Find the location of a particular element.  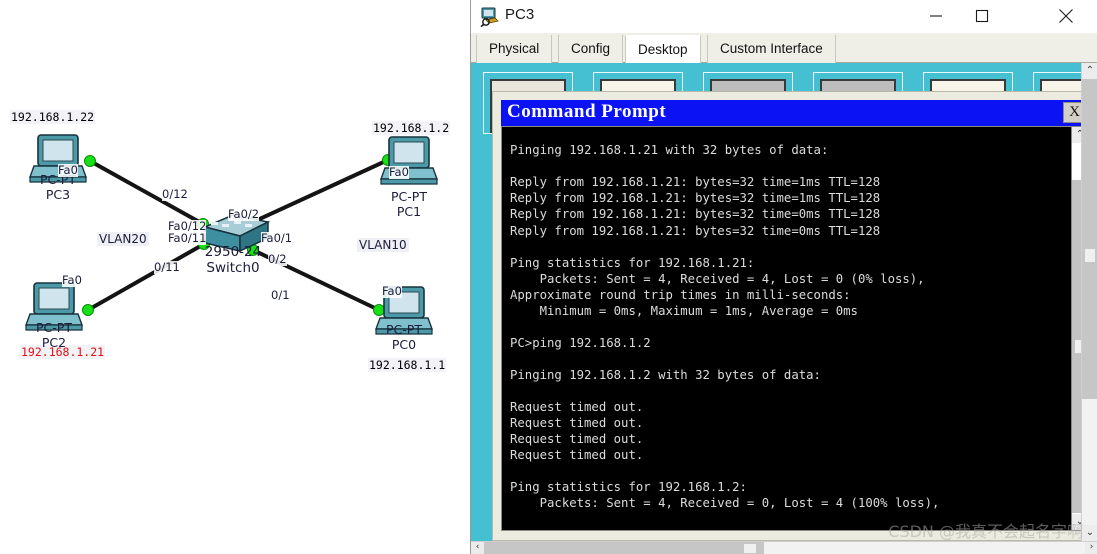

port-label-pc2-nic: Fa0 is located at coordinates (72, 280).